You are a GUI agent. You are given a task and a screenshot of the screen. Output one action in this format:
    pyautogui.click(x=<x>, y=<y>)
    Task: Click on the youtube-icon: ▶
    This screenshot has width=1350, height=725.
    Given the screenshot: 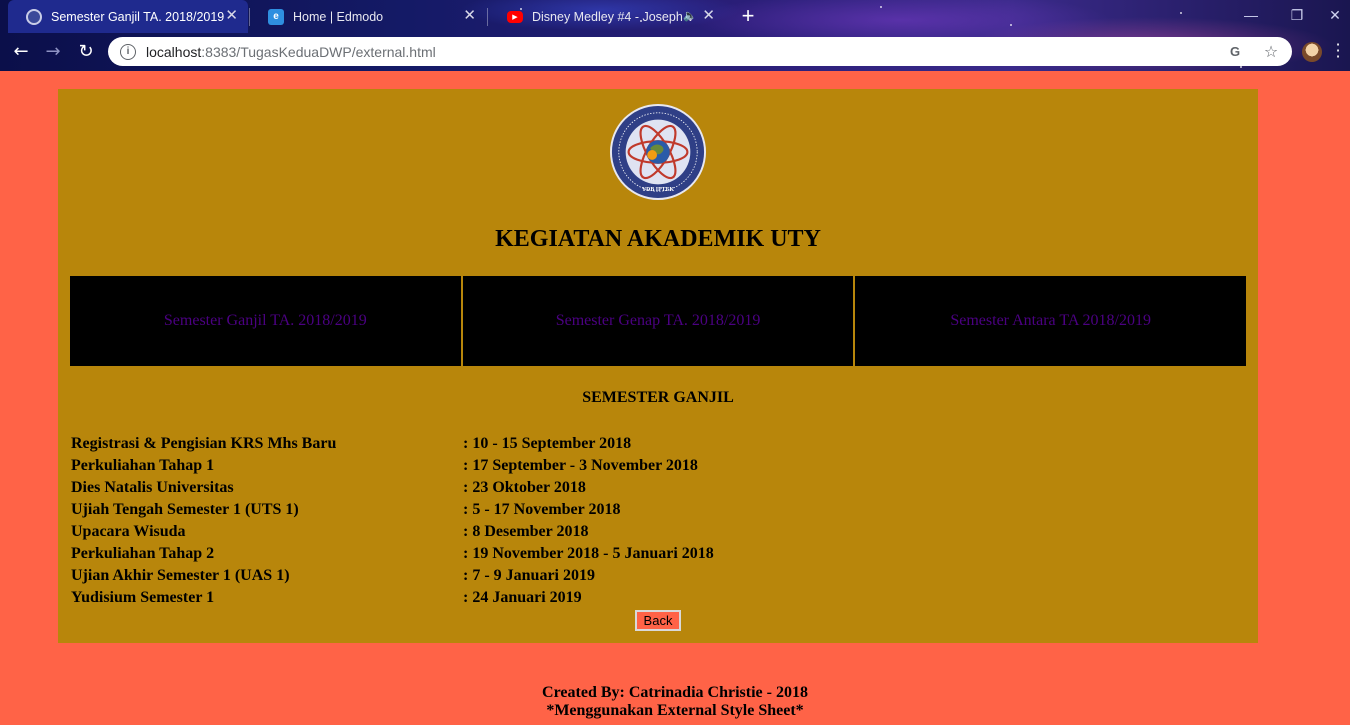 What is the action you would take?
    pyautogui.click(x=515, y=16)
    